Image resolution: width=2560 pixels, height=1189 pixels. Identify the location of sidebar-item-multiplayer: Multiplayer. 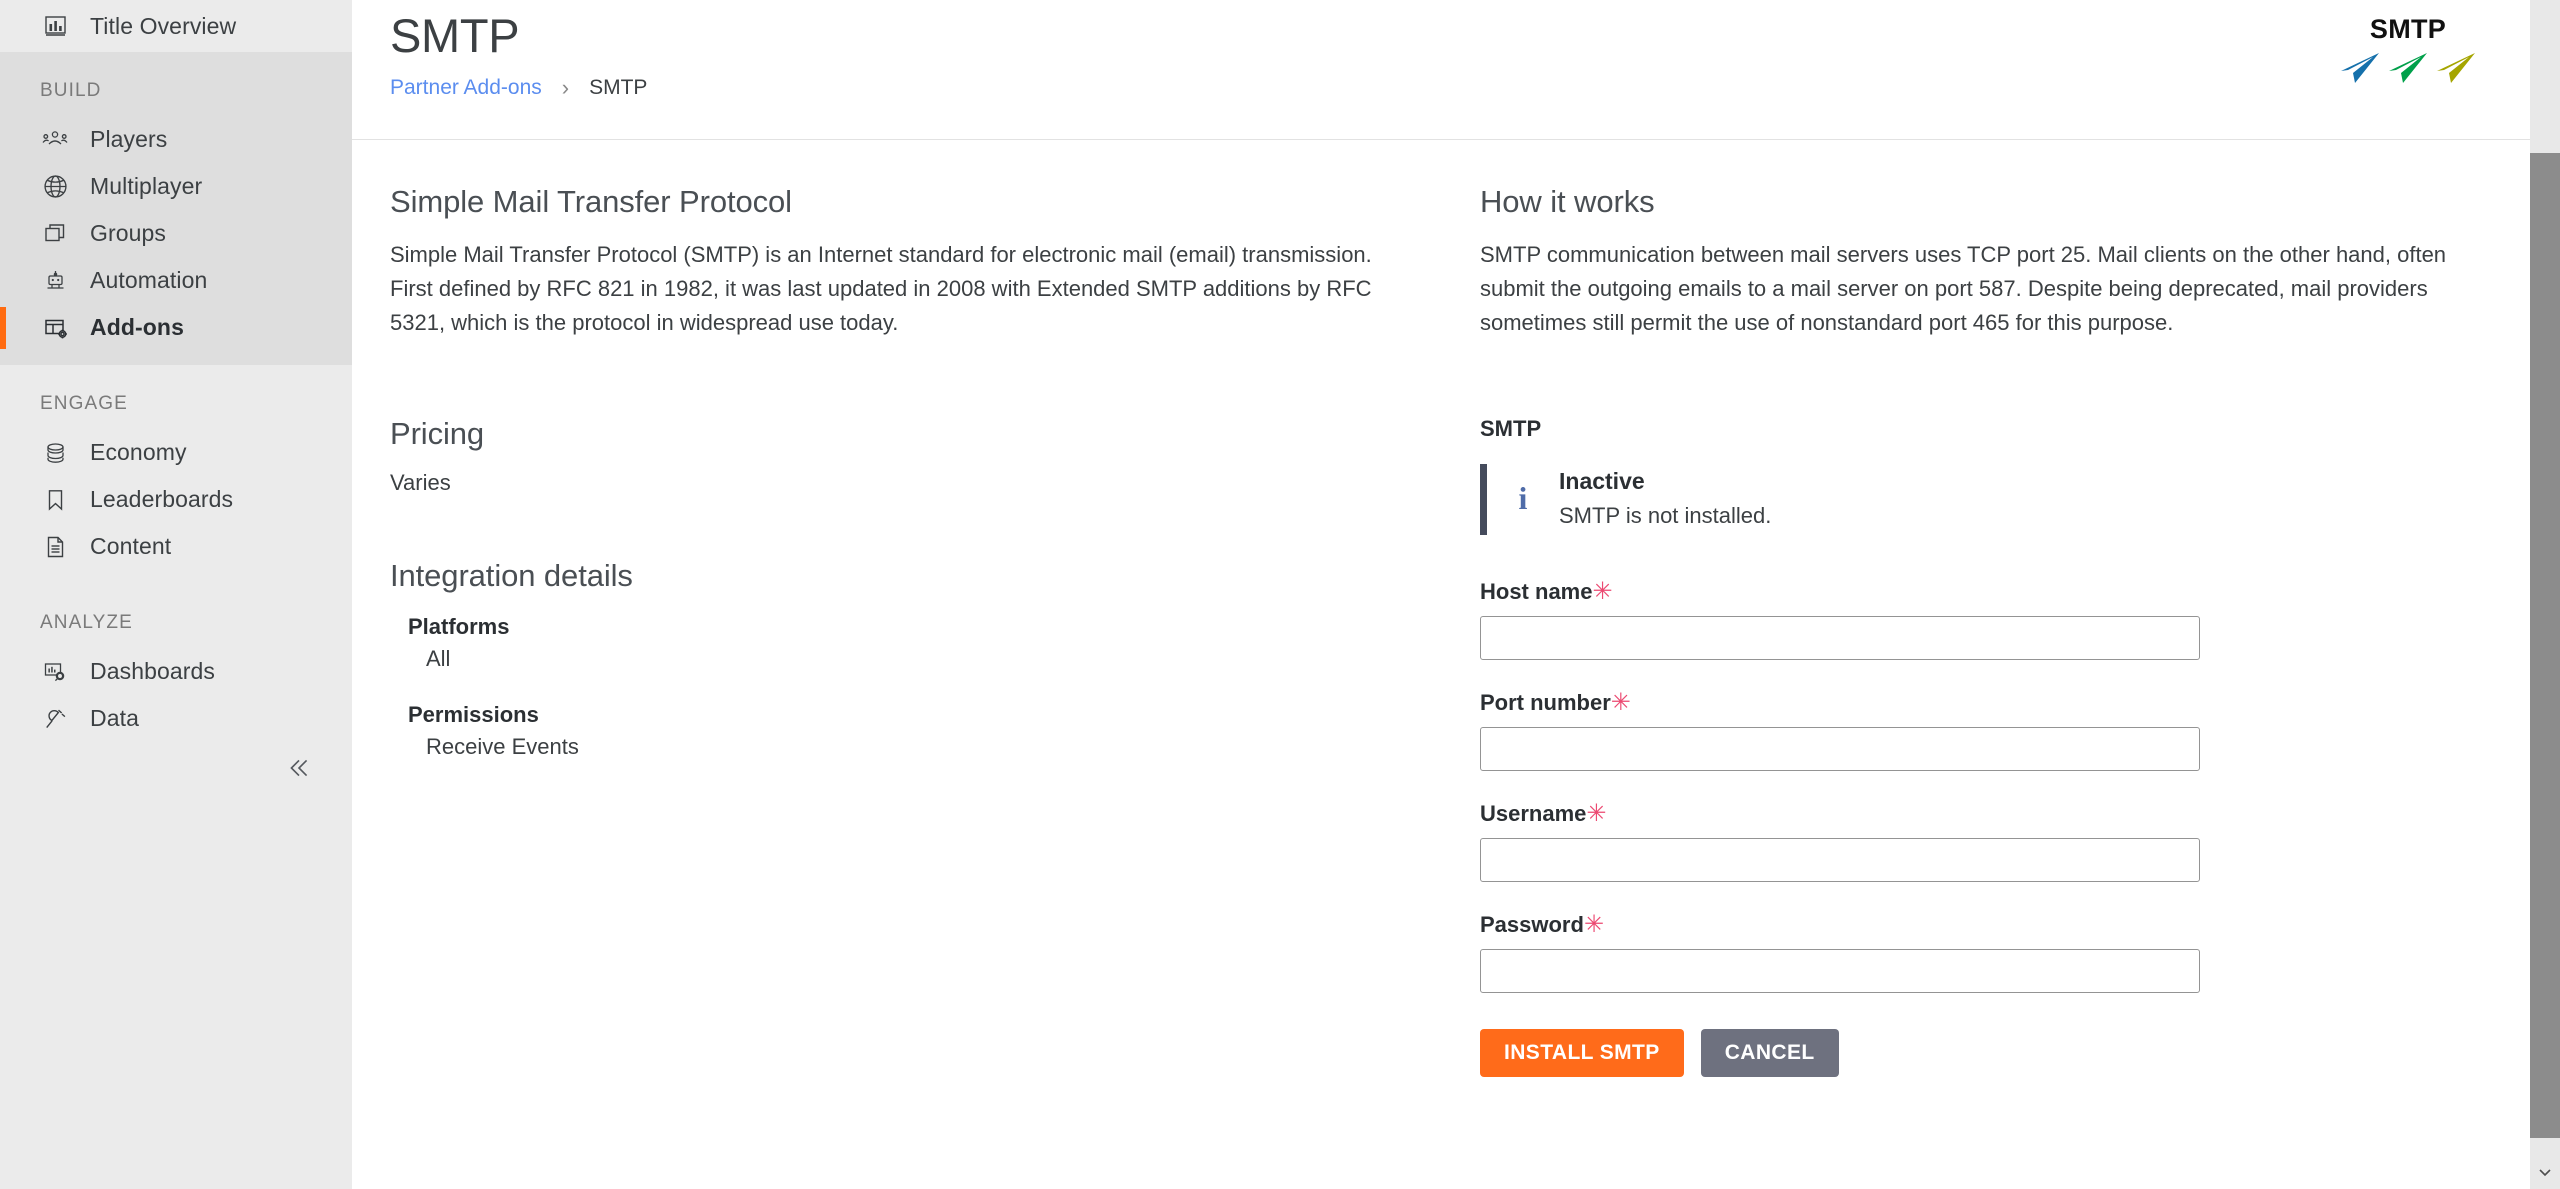
(176, 186).